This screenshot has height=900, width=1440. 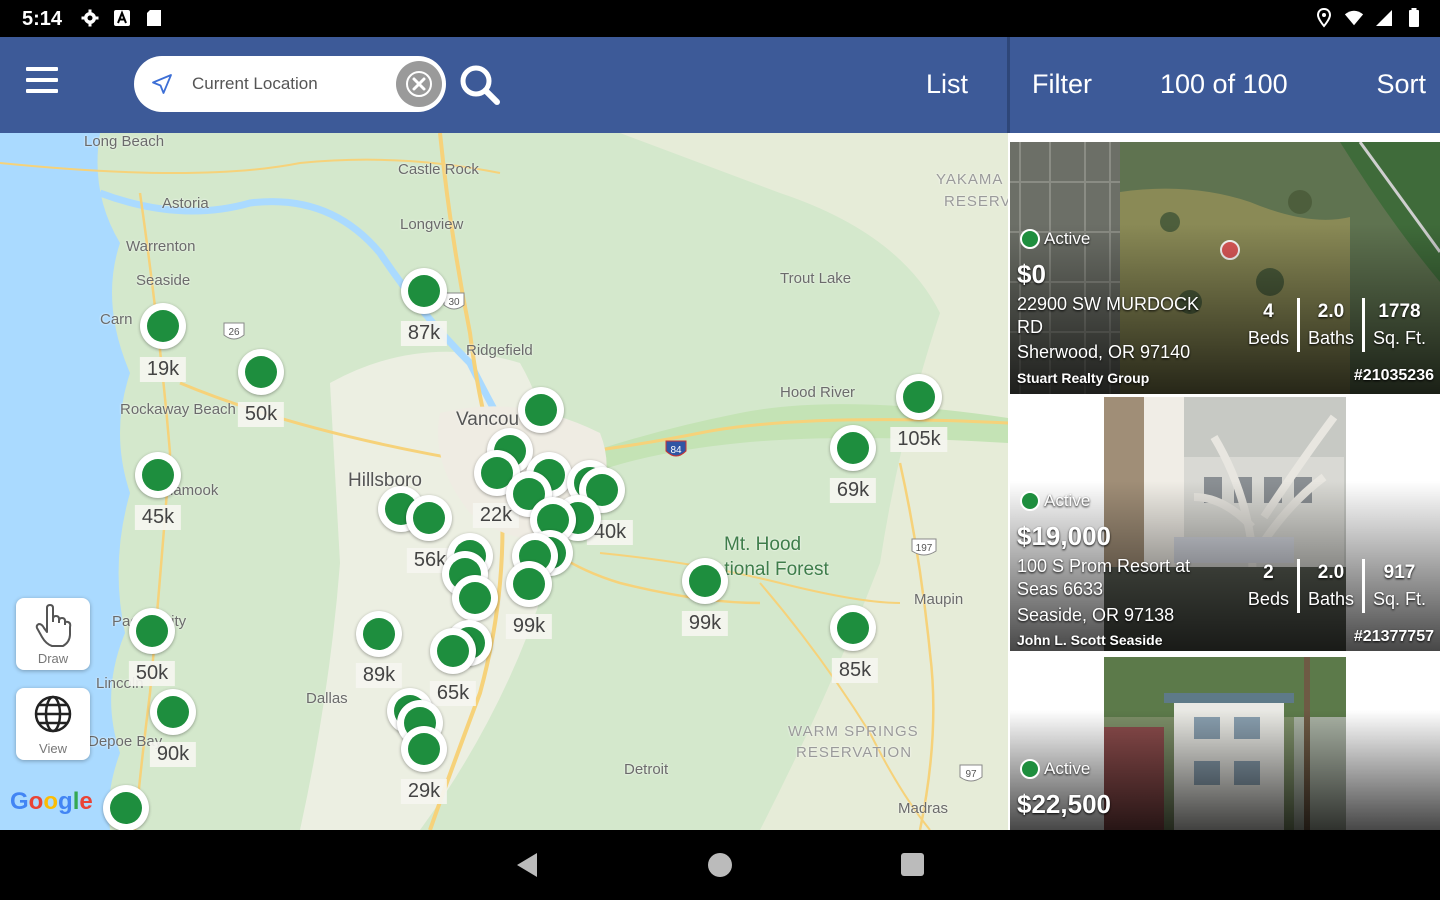 What do you see at coordinates (1062, 84) in the screenshot?
I see `filter-button: Filter` at bounding box center [1062, 84].